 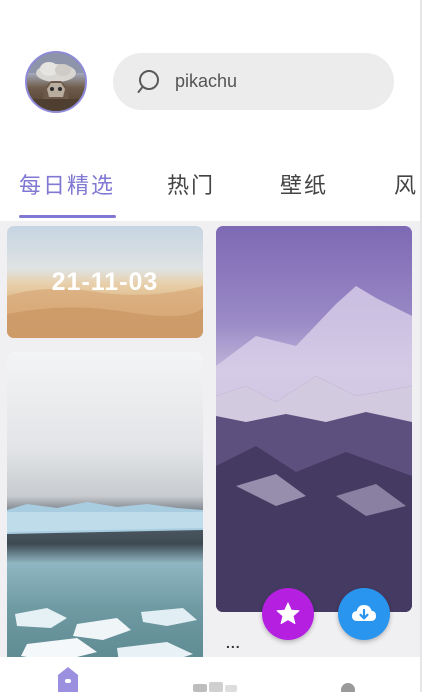 I want to click on tab-daily-picks: 每日精选, so click(x=67, y=184).